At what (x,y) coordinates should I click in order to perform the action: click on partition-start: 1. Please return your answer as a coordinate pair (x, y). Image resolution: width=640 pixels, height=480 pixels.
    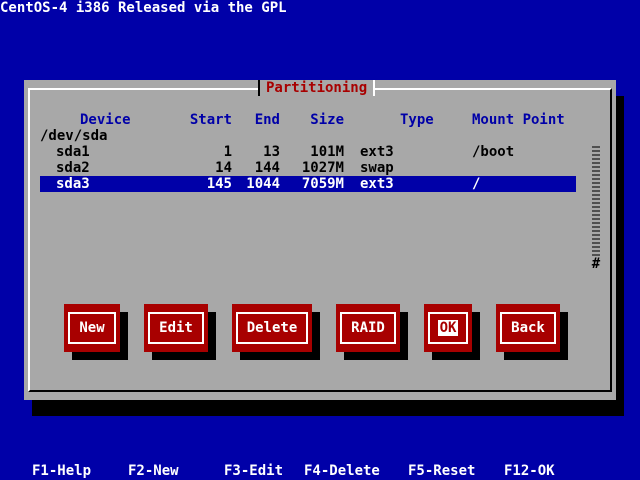
    Looking at the image, I should click on (227, 152).